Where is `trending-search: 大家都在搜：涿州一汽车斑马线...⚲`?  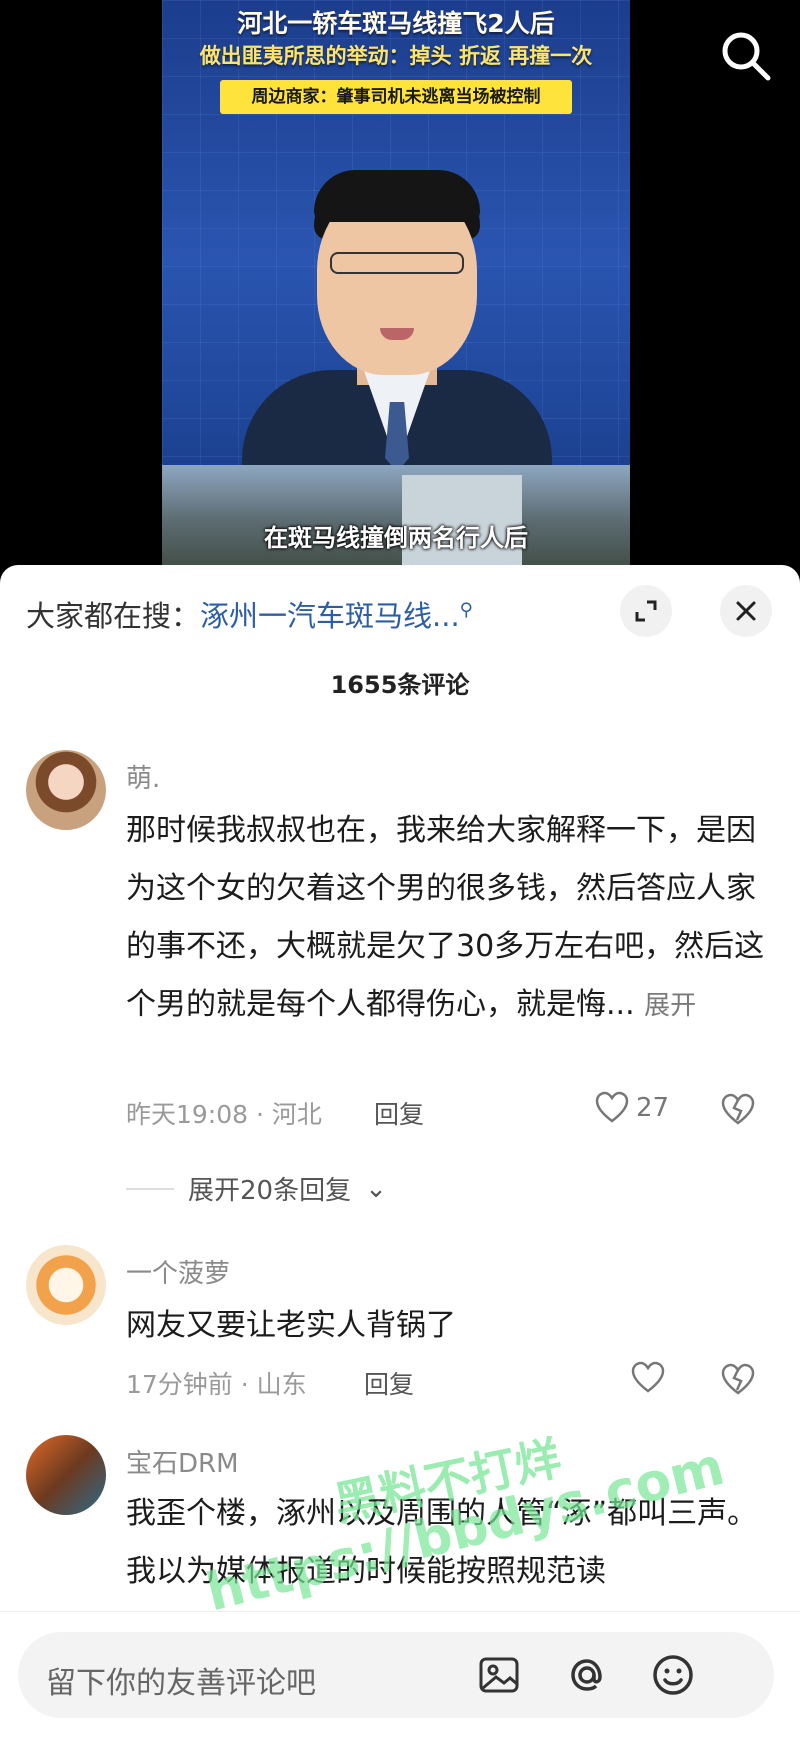 trending-search: 大家都在搜：涿州一汽车斑马线...⚲ is located at coordinates (249, 614).